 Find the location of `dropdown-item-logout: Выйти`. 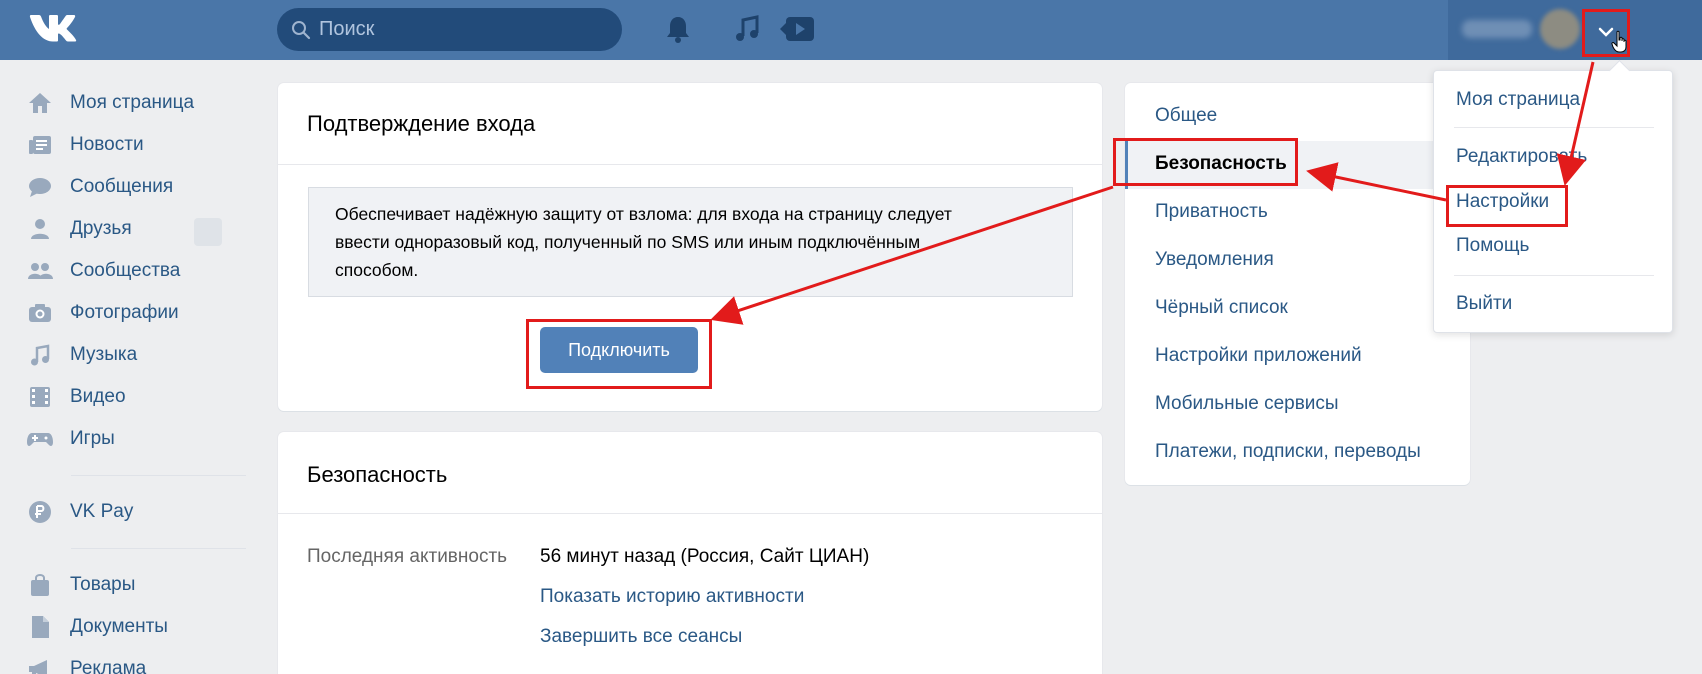

dropdown-item-logout: Выйти is located at coordinates (1484, 304).